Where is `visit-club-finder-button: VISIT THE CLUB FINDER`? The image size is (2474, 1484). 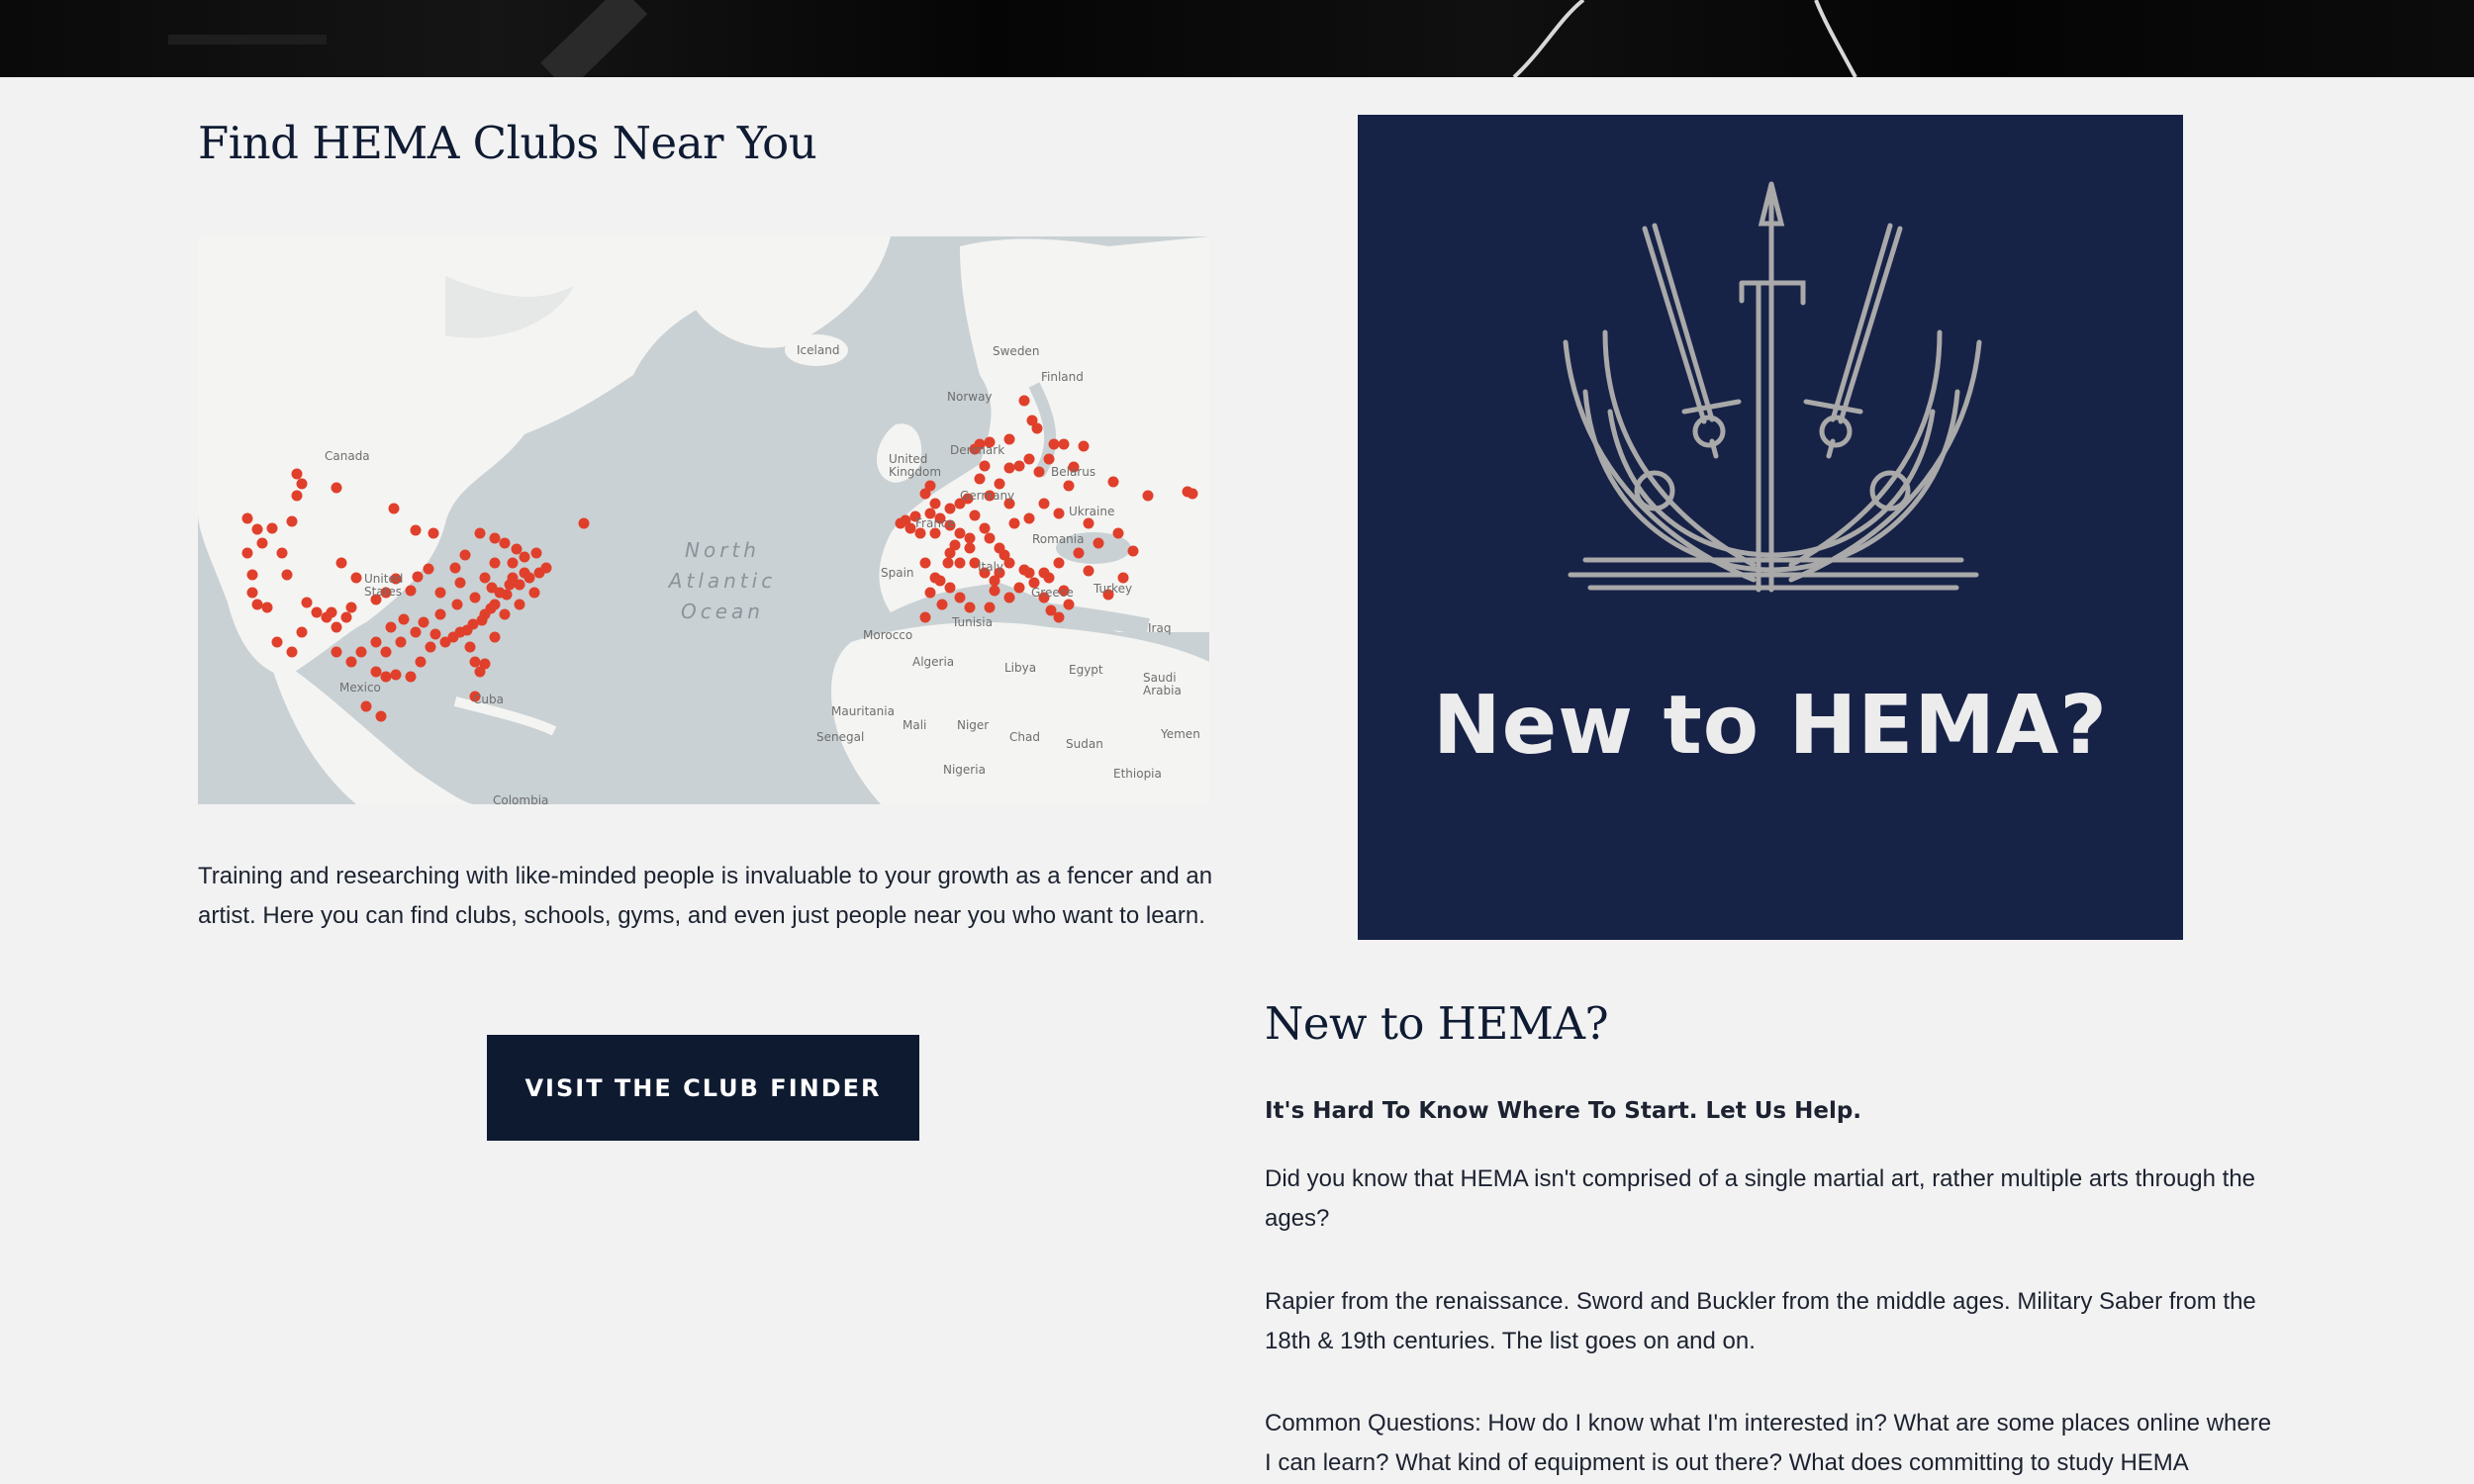 visit-club-finder-button: VISIT THE CLUB FINDER is located at coordinates (703, 1088).